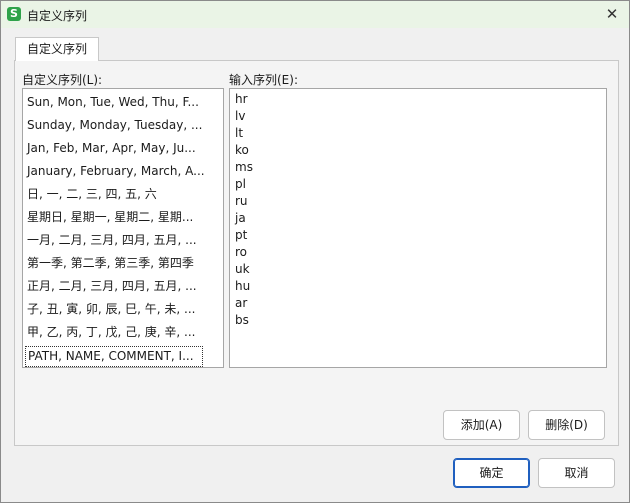  I want to click on sequence-line: bs, so click(242, 320).